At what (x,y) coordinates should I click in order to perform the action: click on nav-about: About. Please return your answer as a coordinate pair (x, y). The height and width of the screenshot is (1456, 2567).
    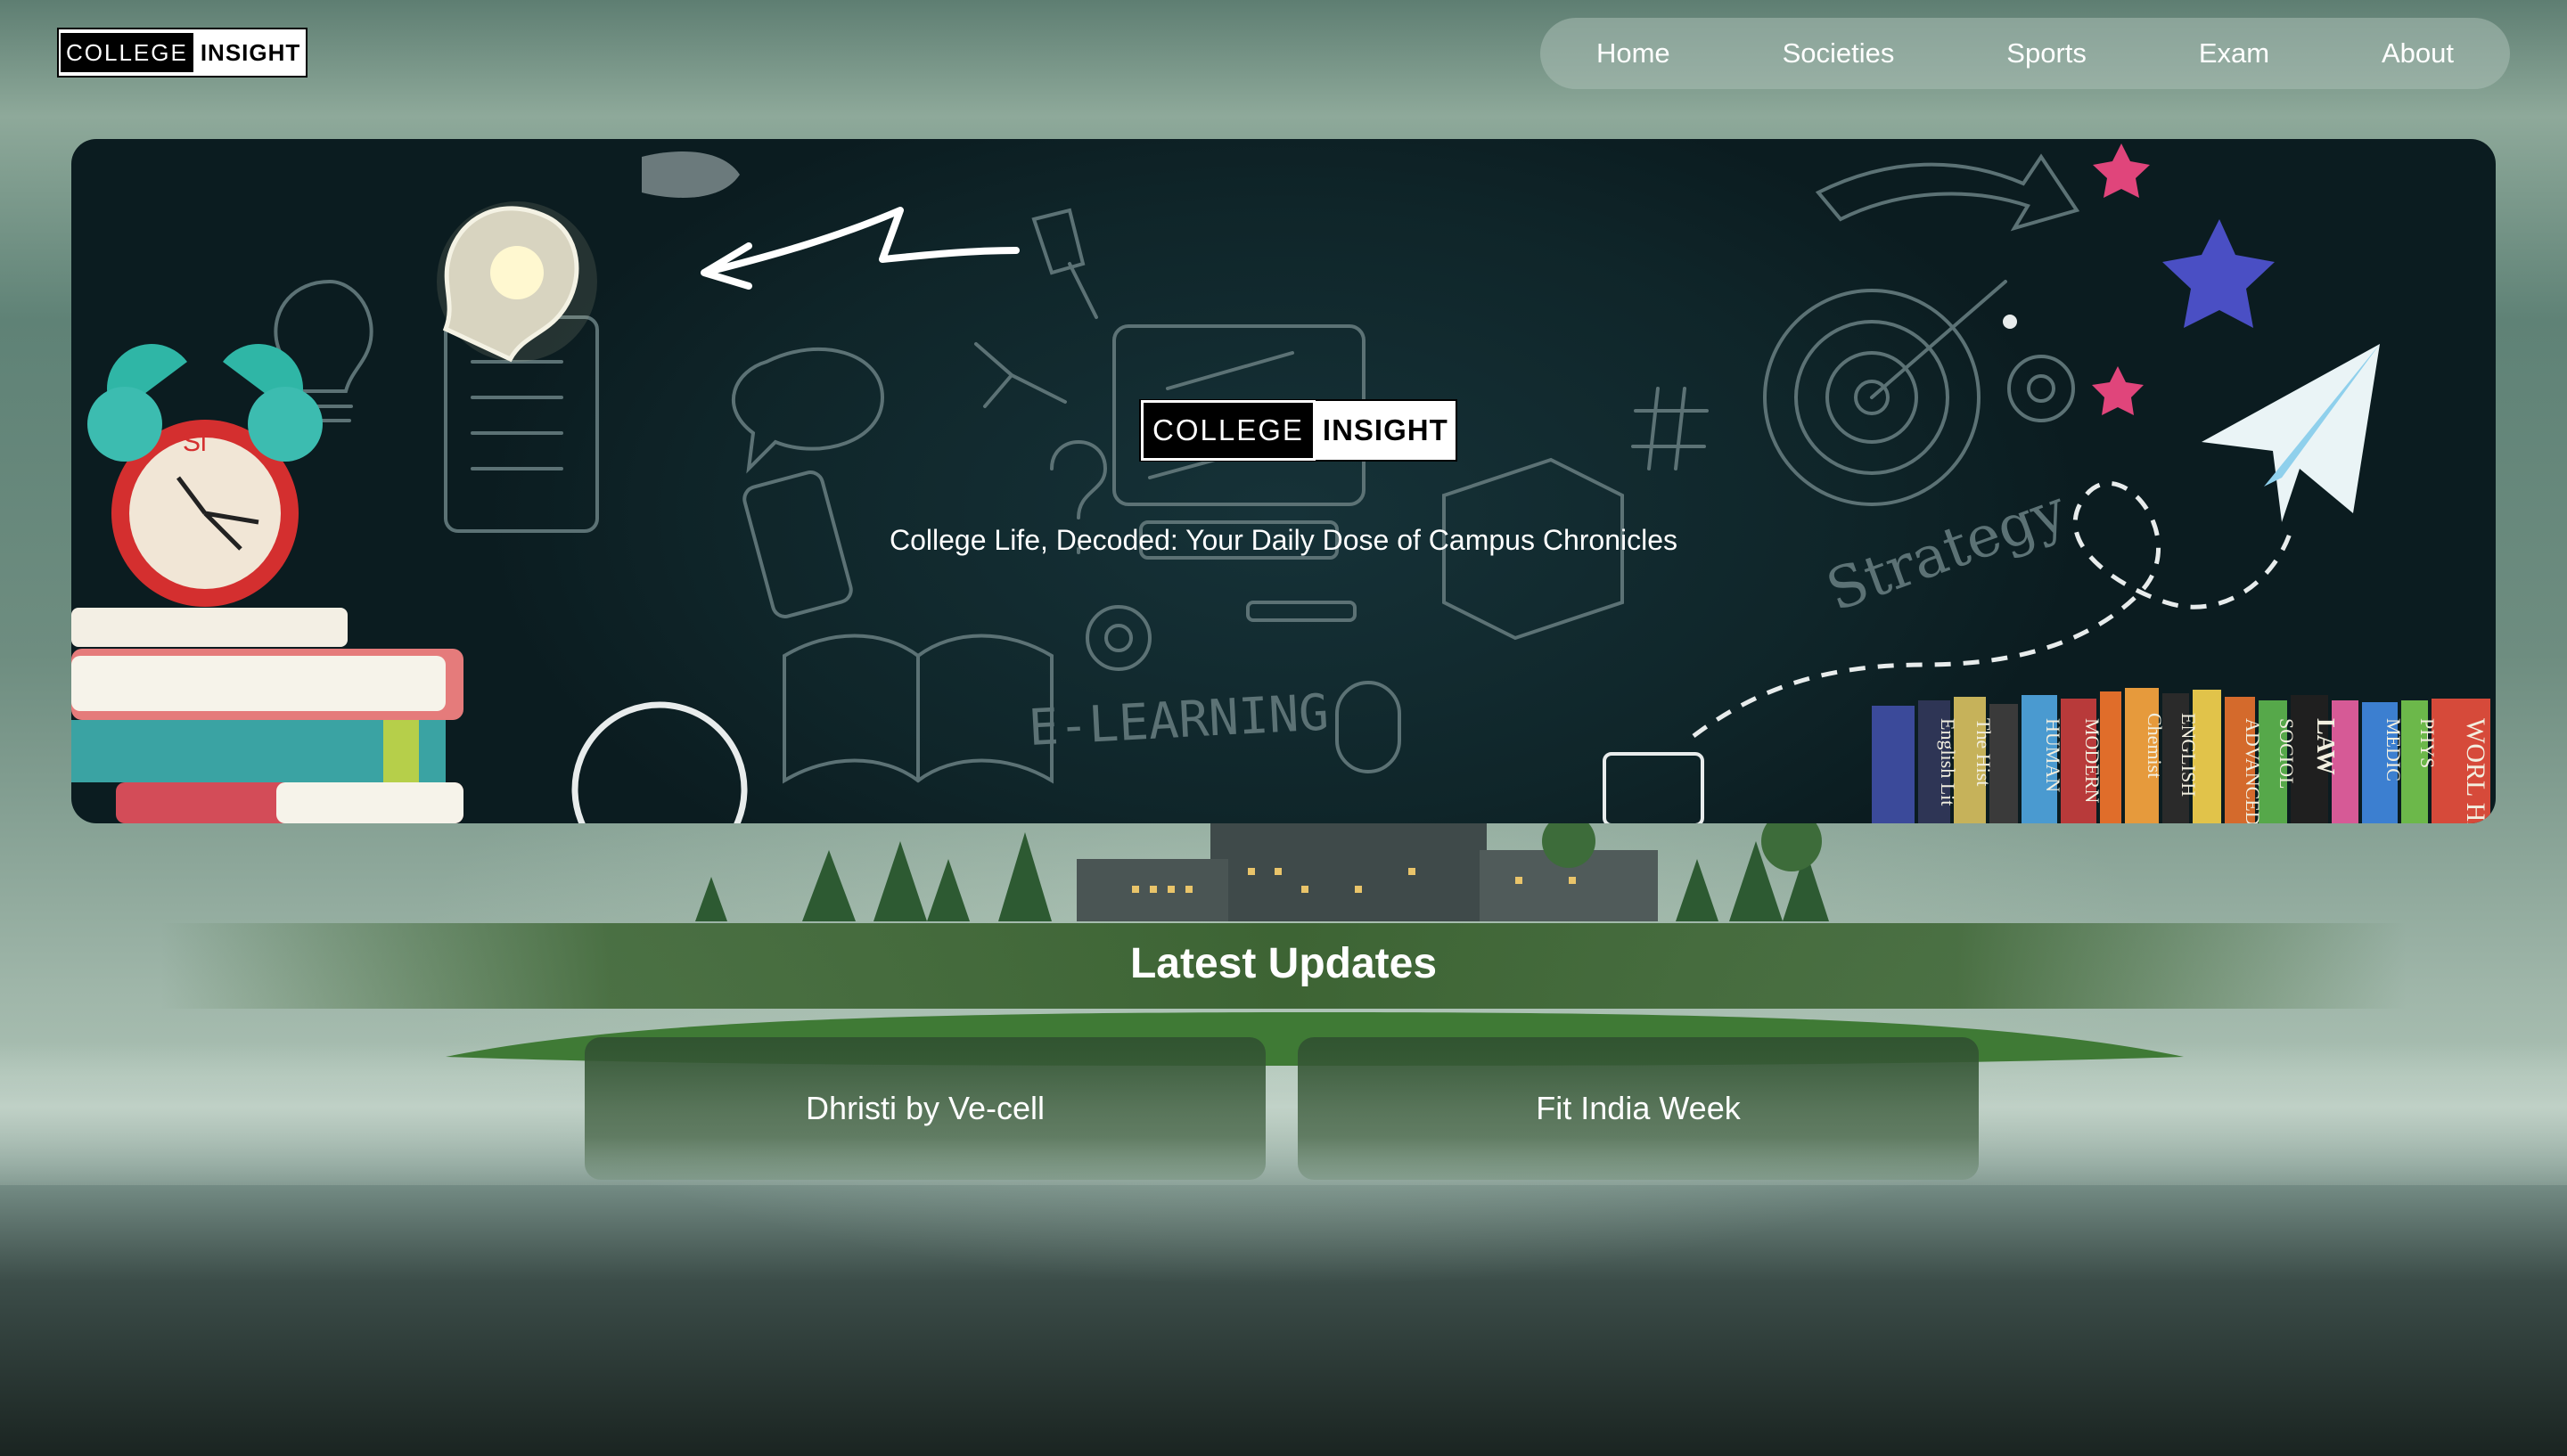
    Looking at the image, I should click on (2418, 53).